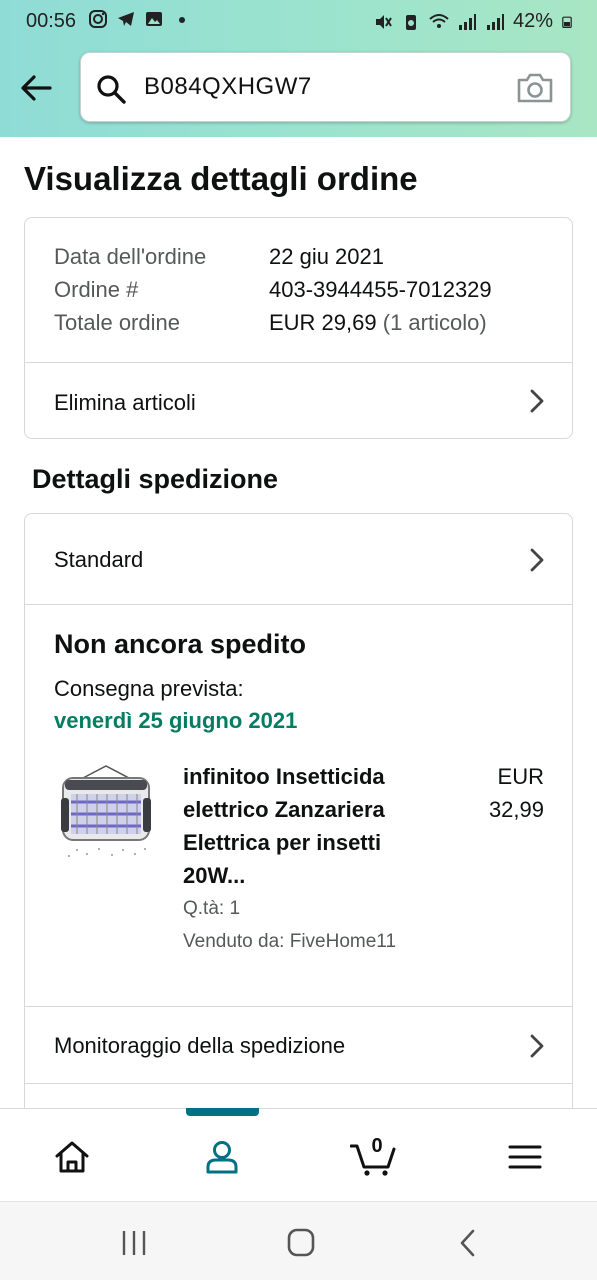  I want to click on gallery-icon, so click(154, 19).